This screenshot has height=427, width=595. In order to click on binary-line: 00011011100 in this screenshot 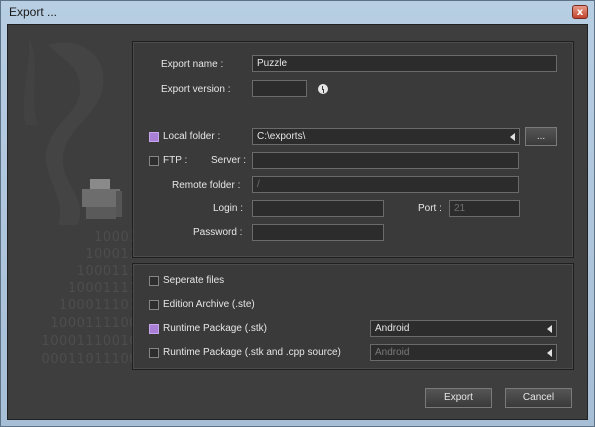, I will do `click(89, 359)`.